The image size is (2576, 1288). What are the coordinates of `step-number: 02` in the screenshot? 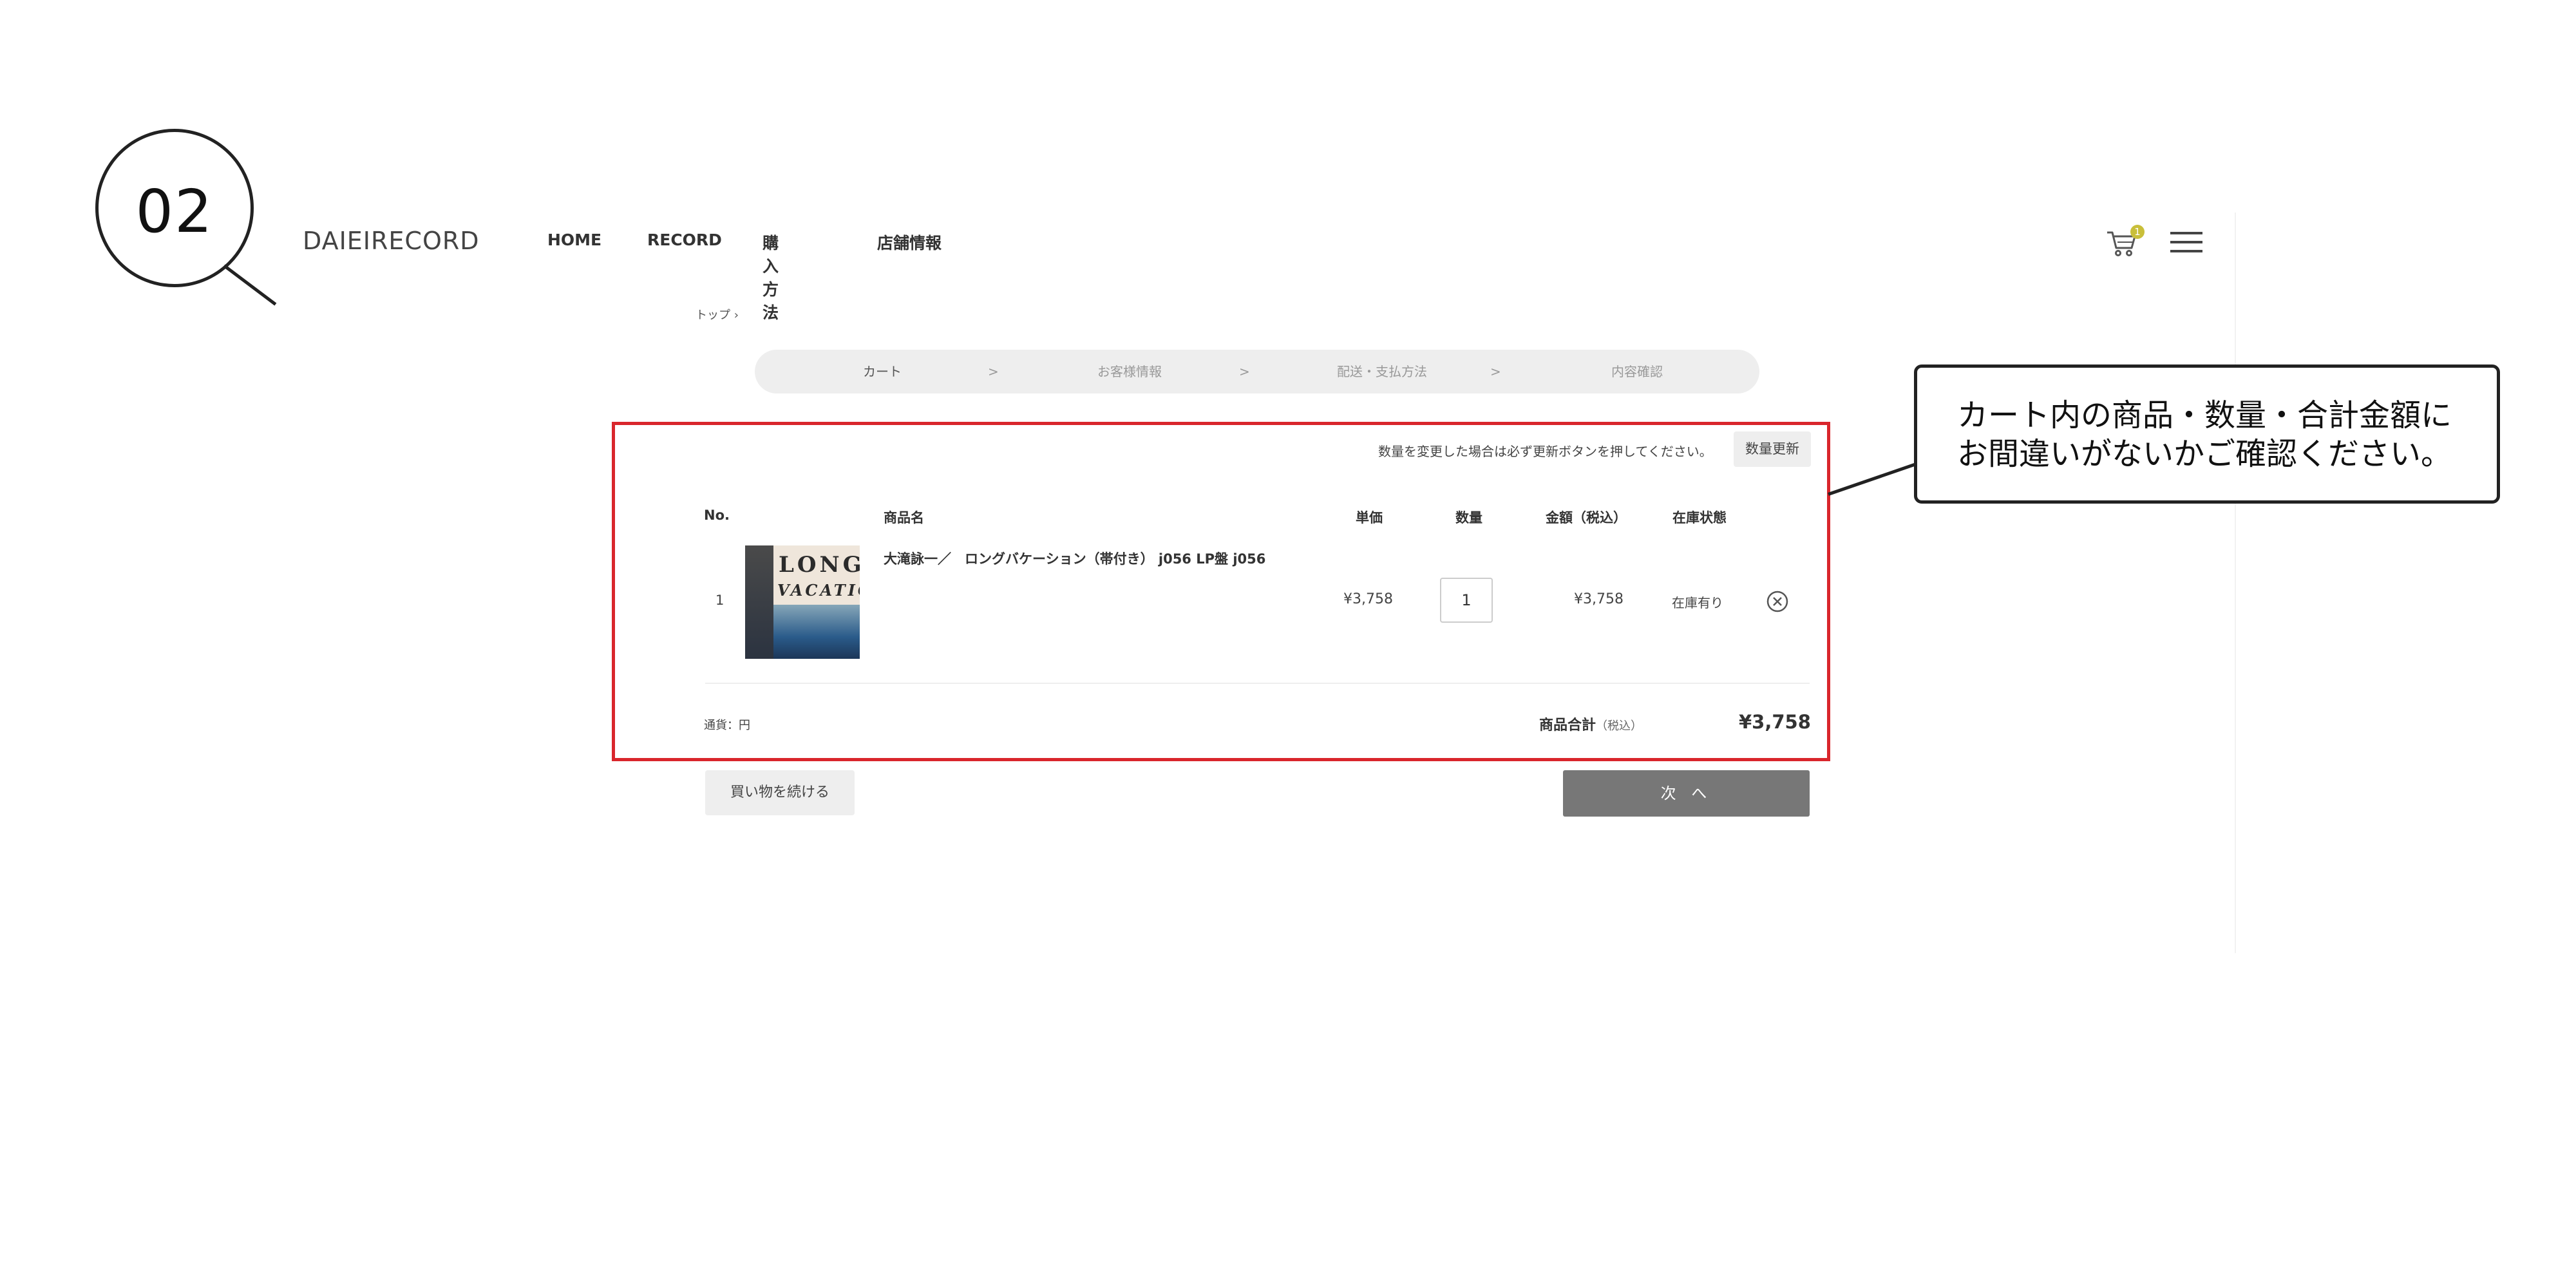 It's located at (175, 211).